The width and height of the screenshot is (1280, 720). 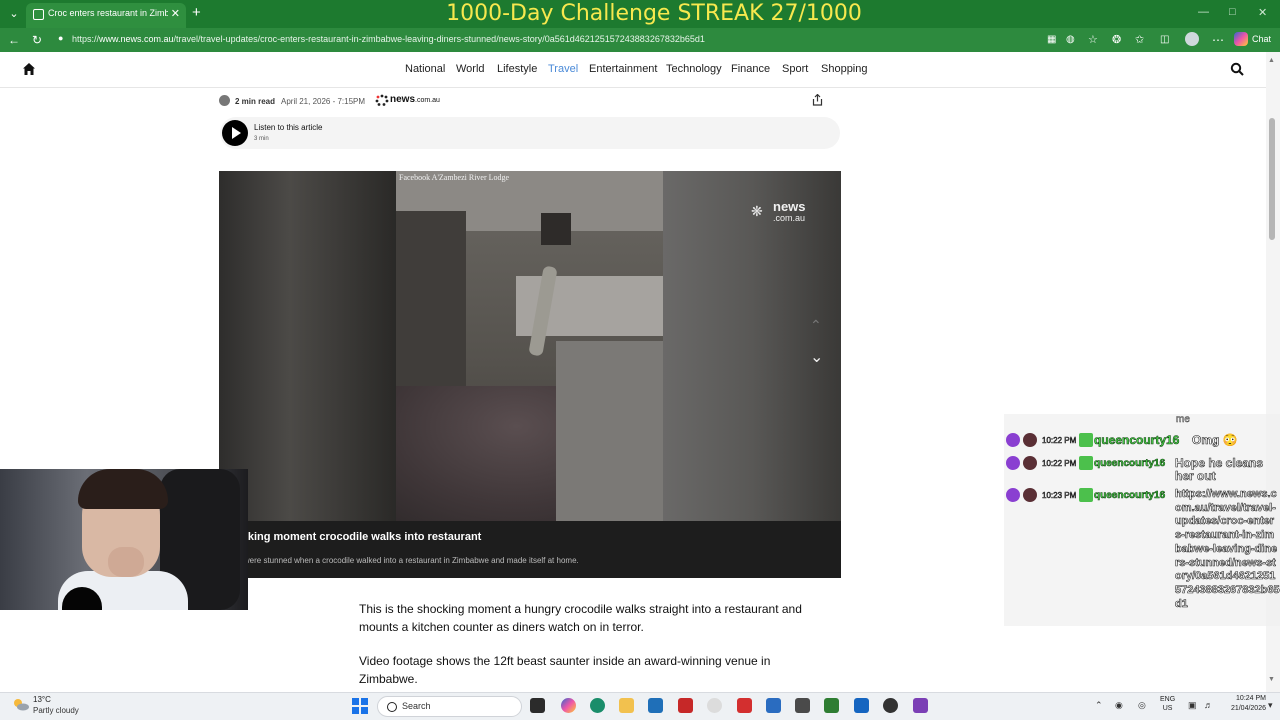 What do you see at coordinates (568, 705) in the screenshot?
I see `copilot-app-icon` at bounding box center [568, 705].